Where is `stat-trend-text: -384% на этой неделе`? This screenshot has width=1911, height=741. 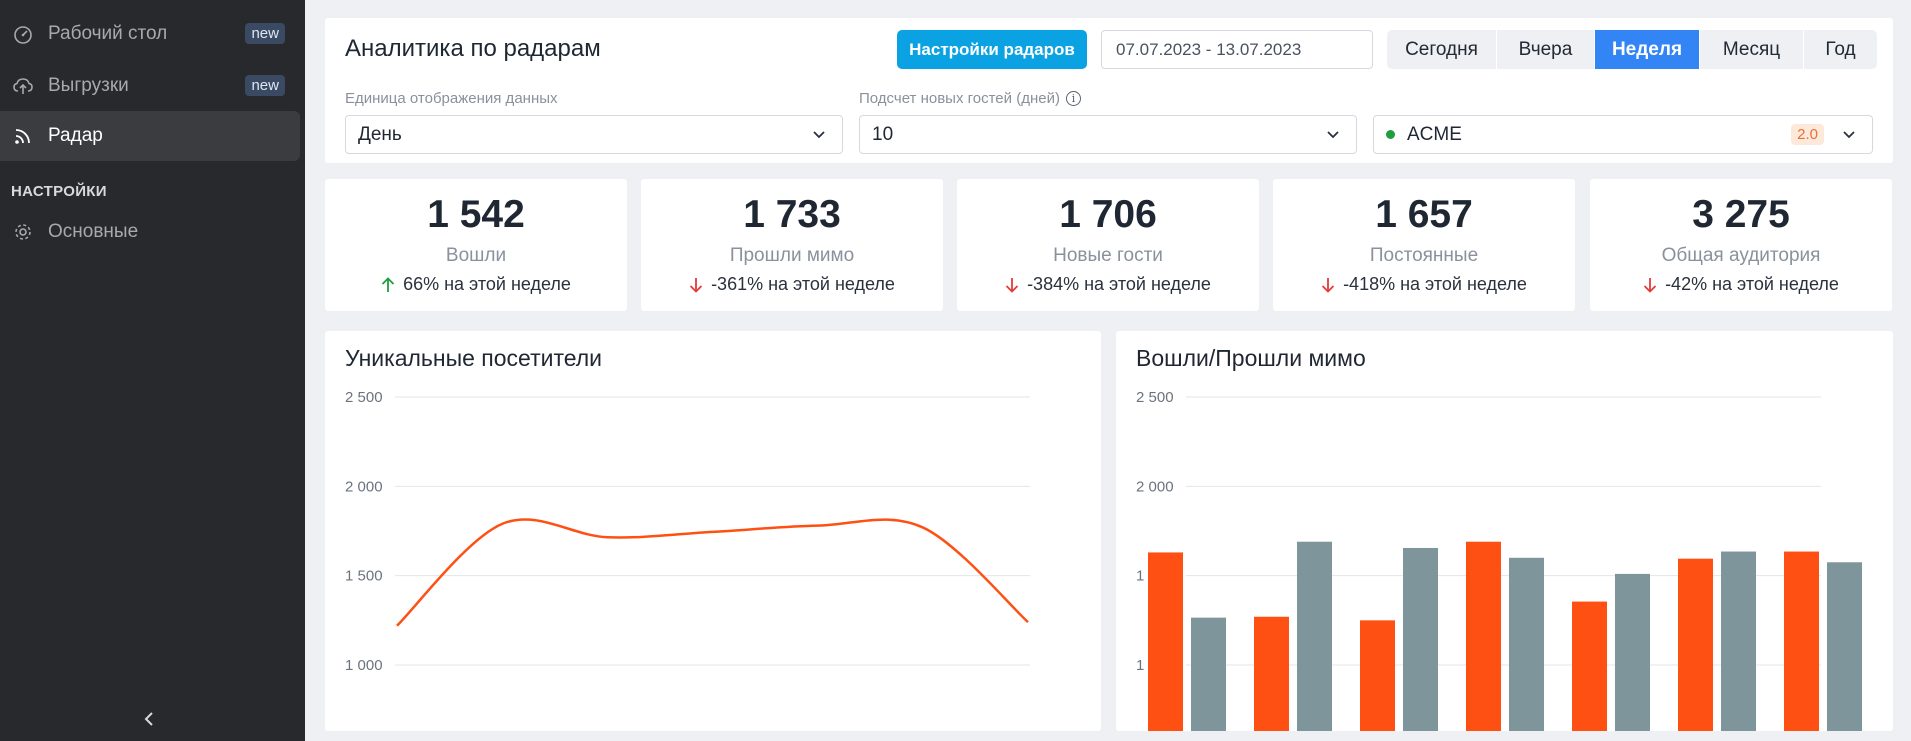 stat-trend-text: -384% на этой неделе is located at coordinates (1119, 284).